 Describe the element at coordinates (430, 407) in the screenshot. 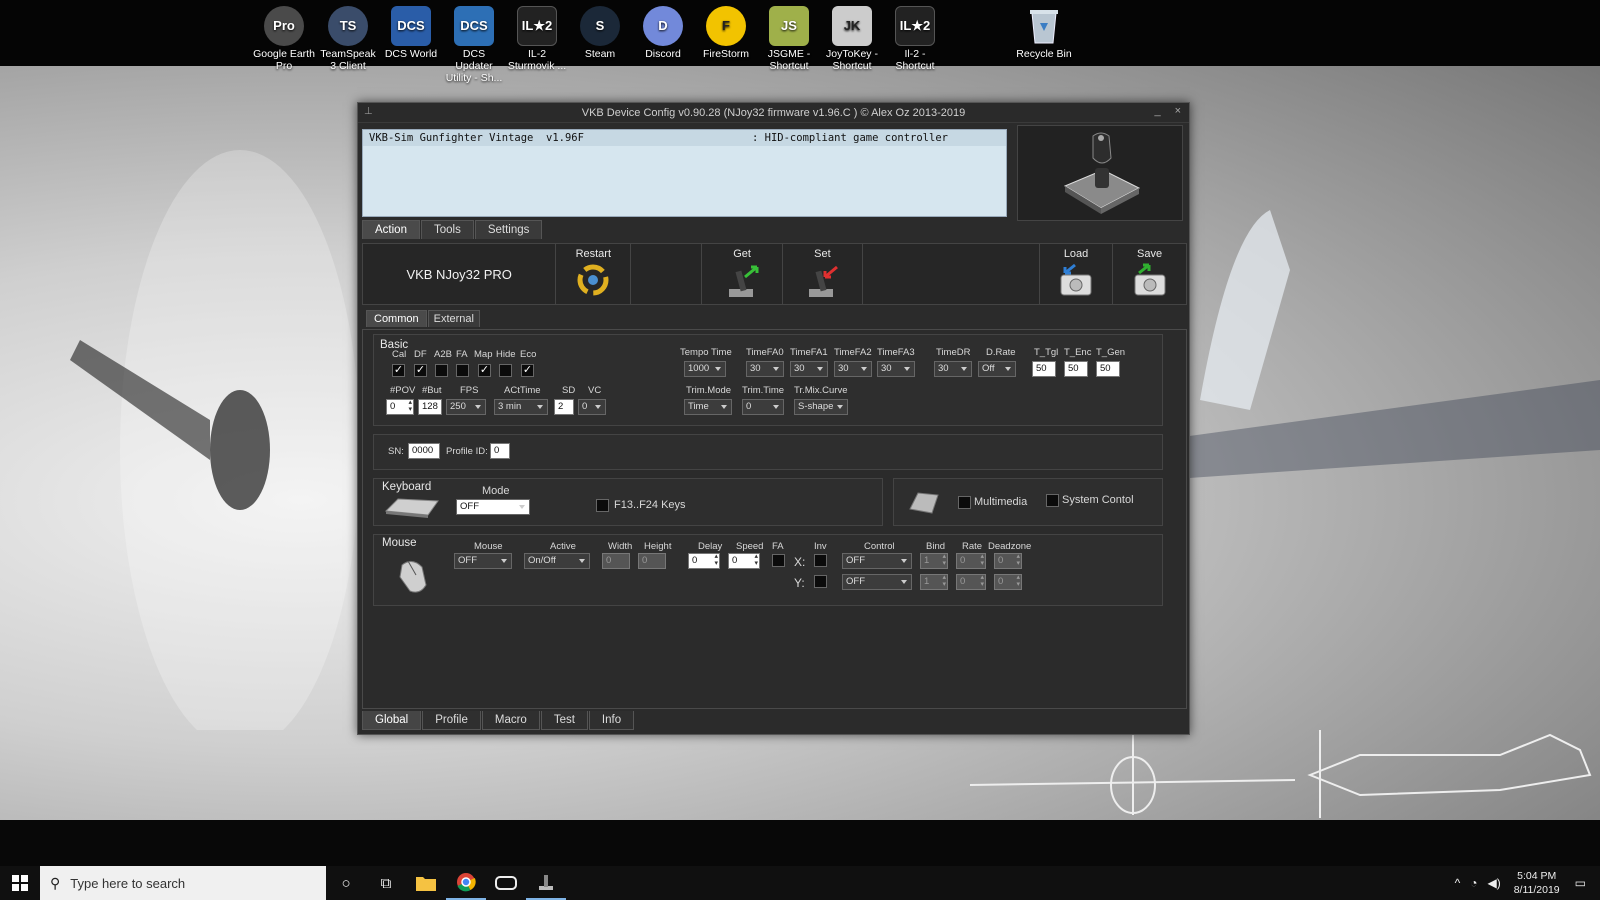

I see `but-input: 128` at that location.